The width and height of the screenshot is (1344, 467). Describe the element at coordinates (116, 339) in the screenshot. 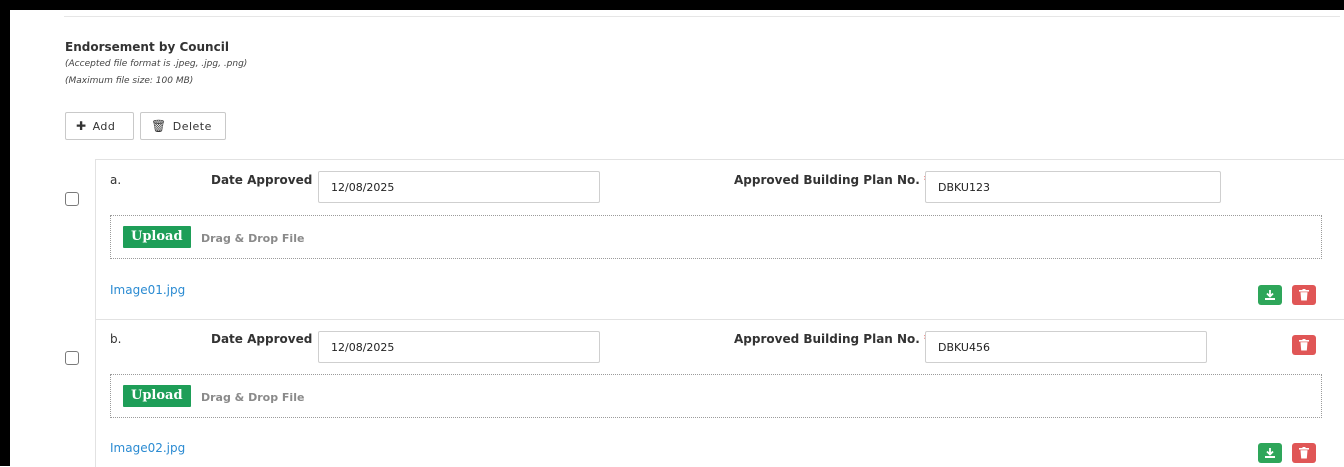

I see `entry-b-letter: b.` at that location.